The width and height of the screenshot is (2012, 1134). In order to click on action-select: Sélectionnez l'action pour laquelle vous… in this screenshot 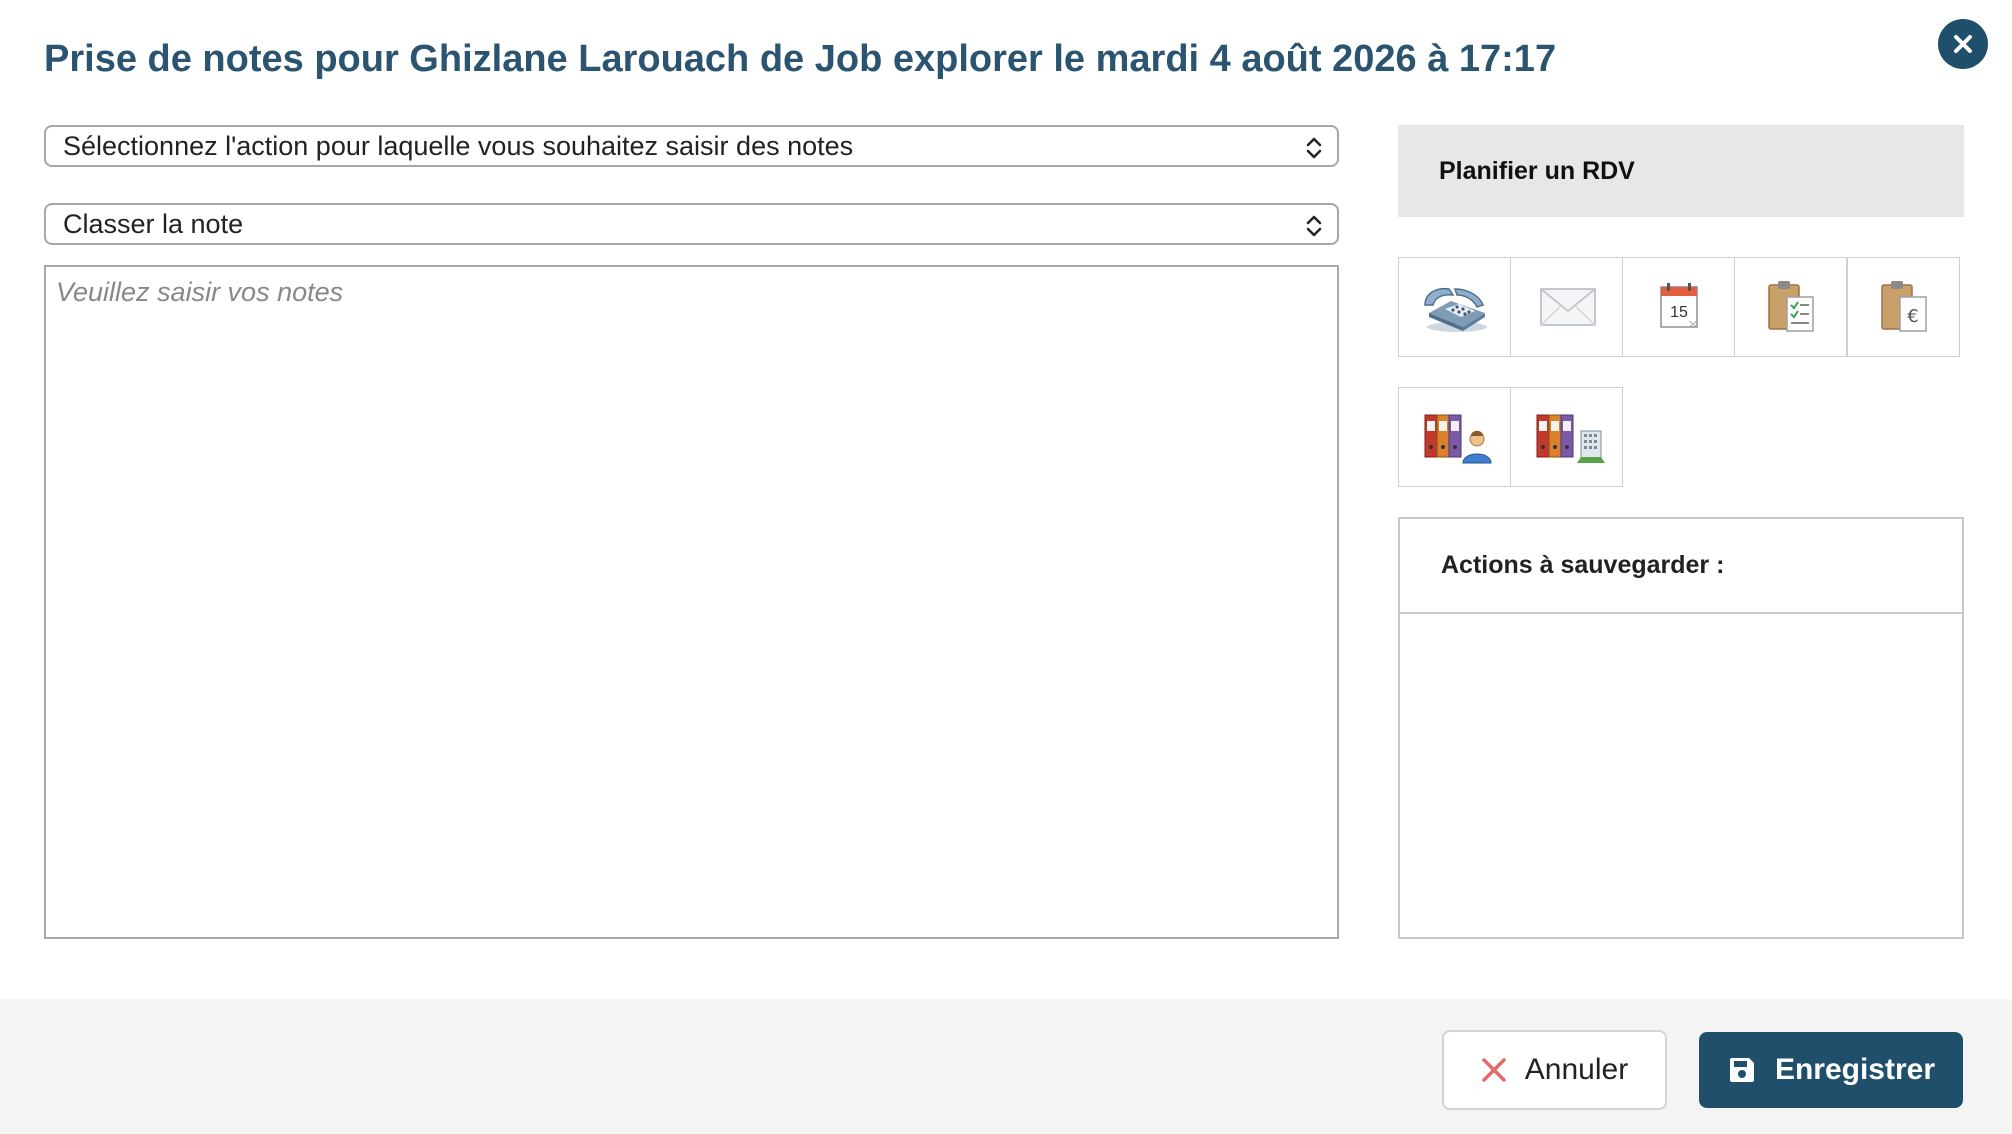, I will do `click(691, 146)`.